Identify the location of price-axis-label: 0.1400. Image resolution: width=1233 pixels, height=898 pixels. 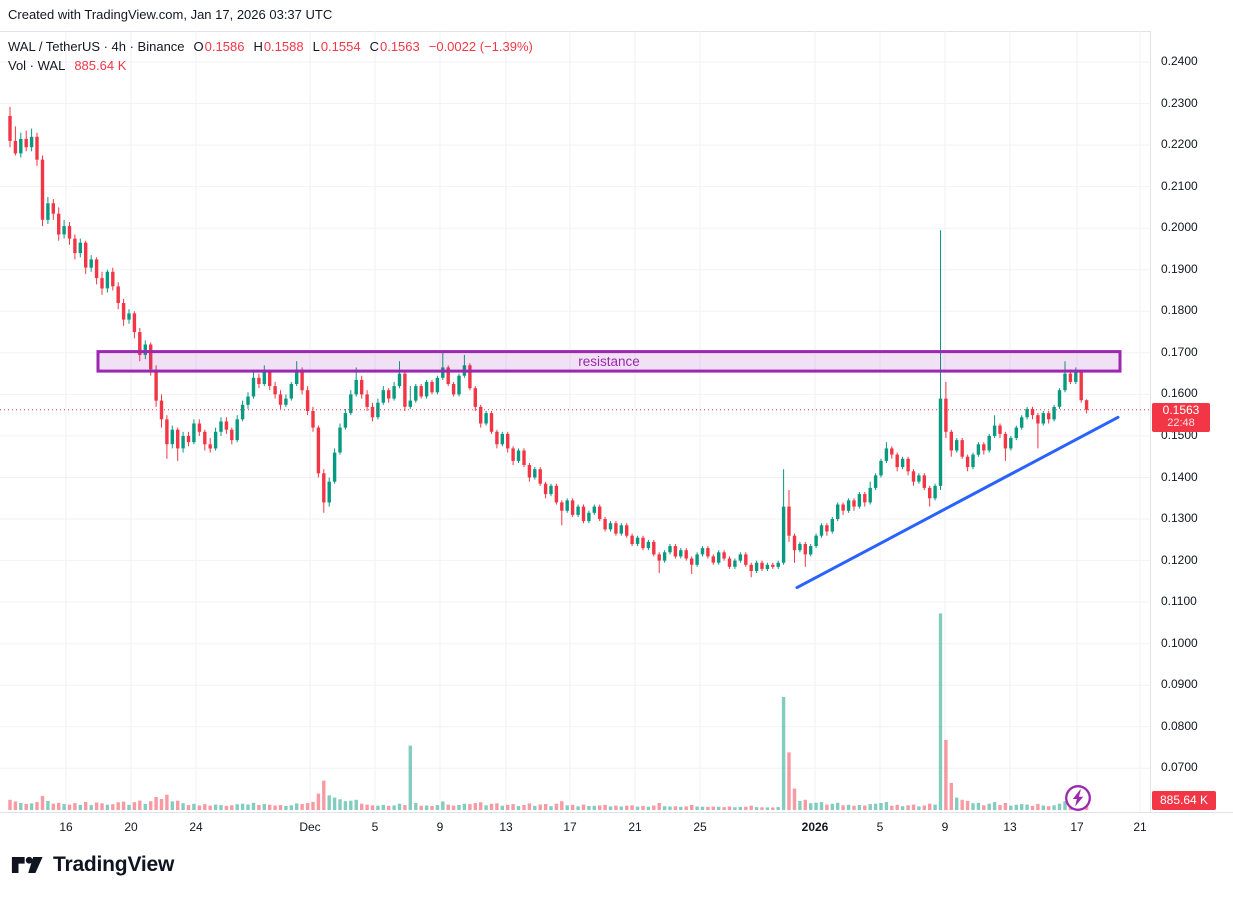
(1179, 476).